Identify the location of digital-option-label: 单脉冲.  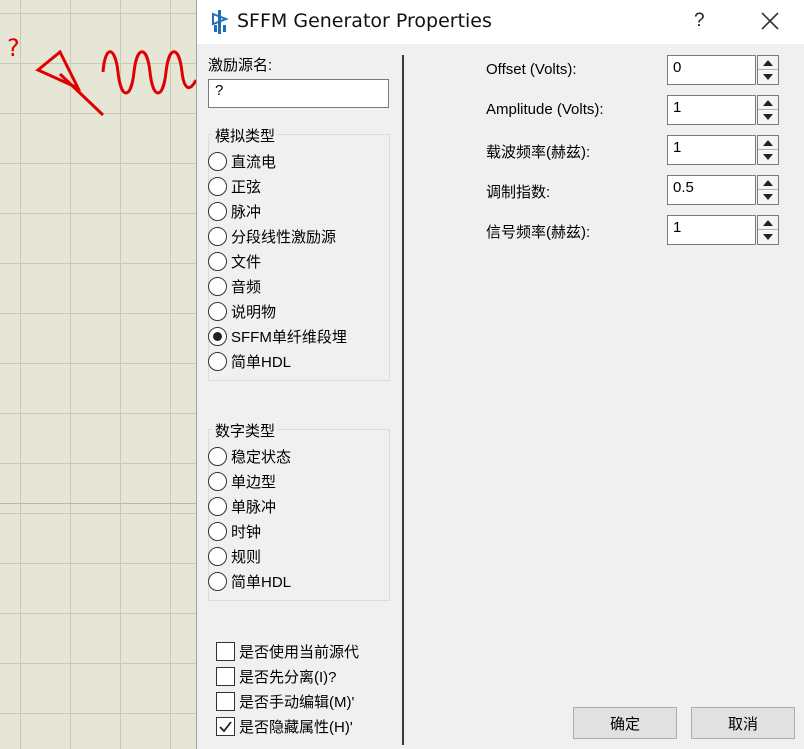
(254, 507).